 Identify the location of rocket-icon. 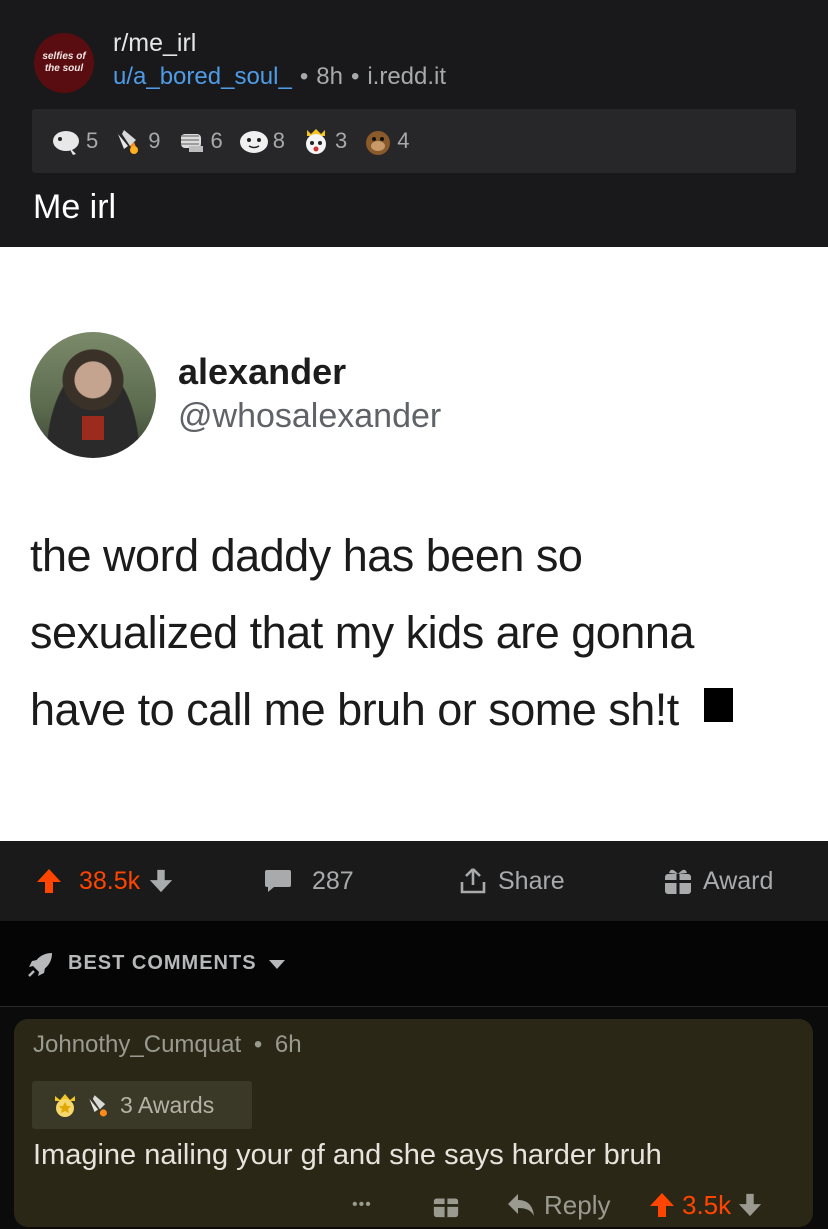
(40, 964).